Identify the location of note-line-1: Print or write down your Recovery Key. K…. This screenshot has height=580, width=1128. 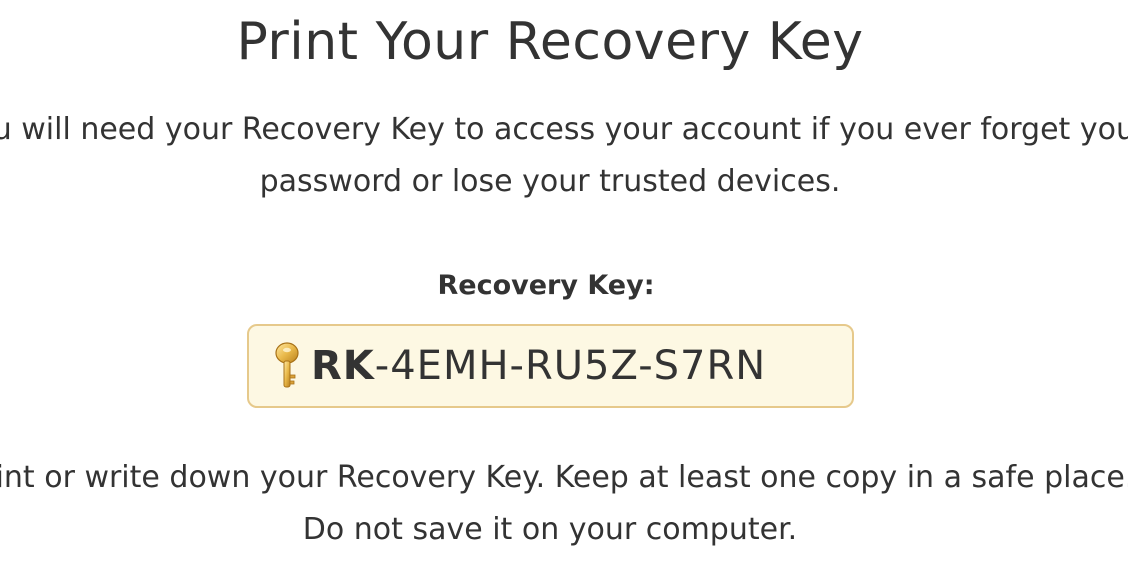
(564, 477).